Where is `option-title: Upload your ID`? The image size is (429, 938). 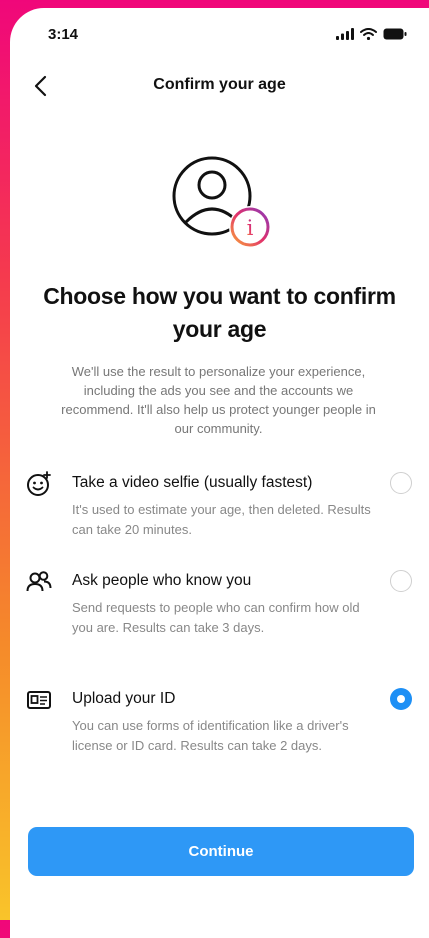
option-title: Upload your ID is located at coordinates (124, 698).